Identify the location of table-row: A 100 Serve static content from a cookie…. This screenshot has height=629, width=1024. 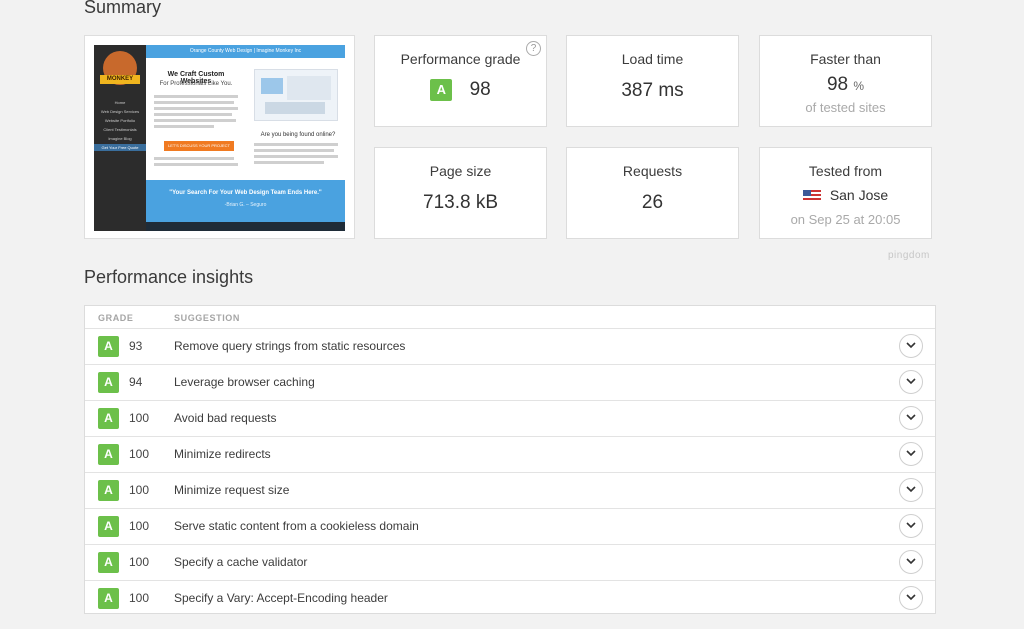
(510, 526).